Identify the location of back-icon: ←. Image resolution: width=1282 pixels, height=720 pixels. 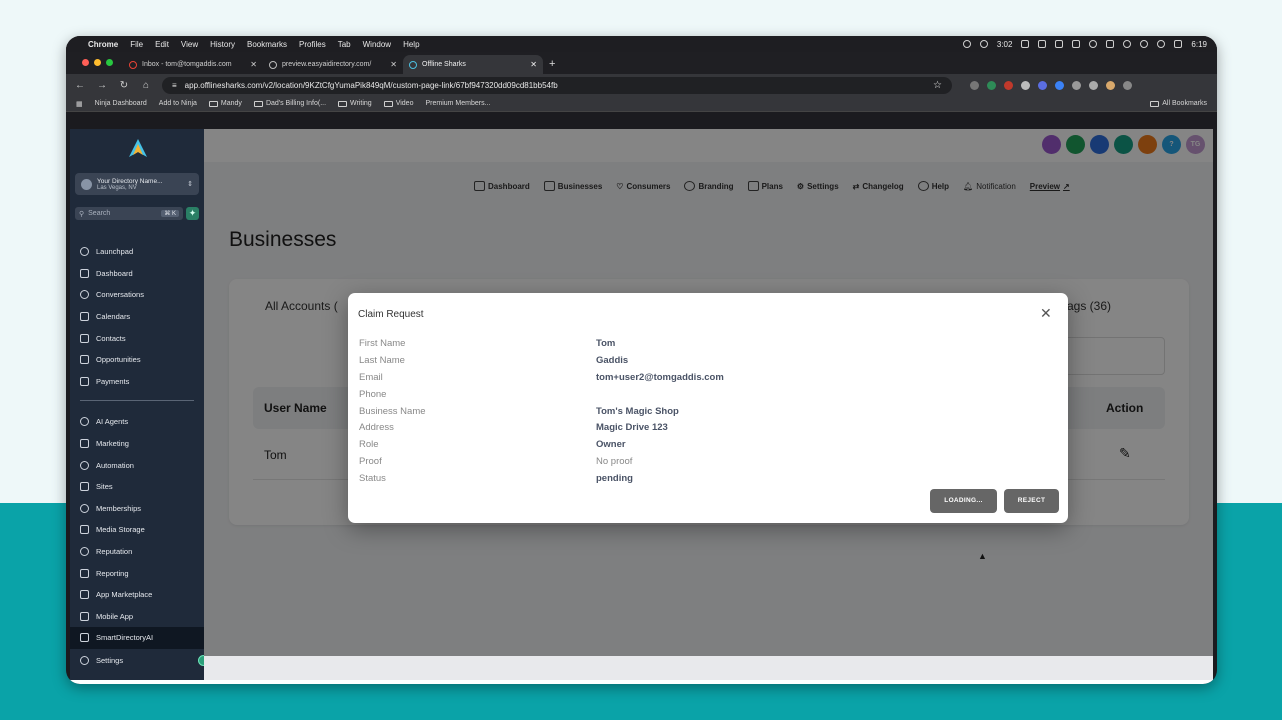
(80, 85).